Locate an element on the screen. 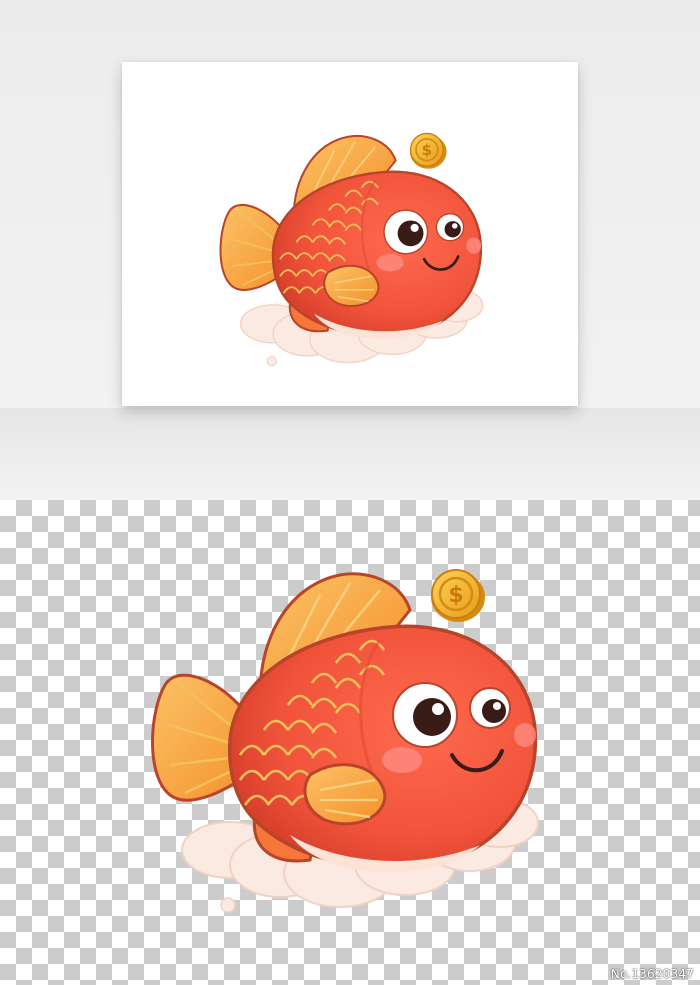  preview-floor is located at coordinates (350, 454).